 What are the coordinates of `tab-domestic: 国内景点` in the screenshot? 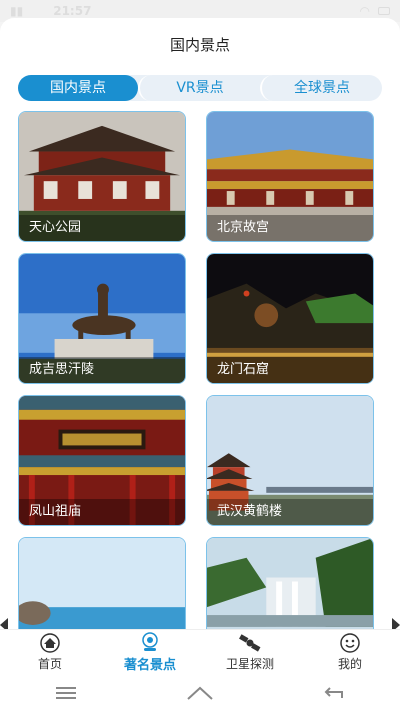 It's located at (78, 88).